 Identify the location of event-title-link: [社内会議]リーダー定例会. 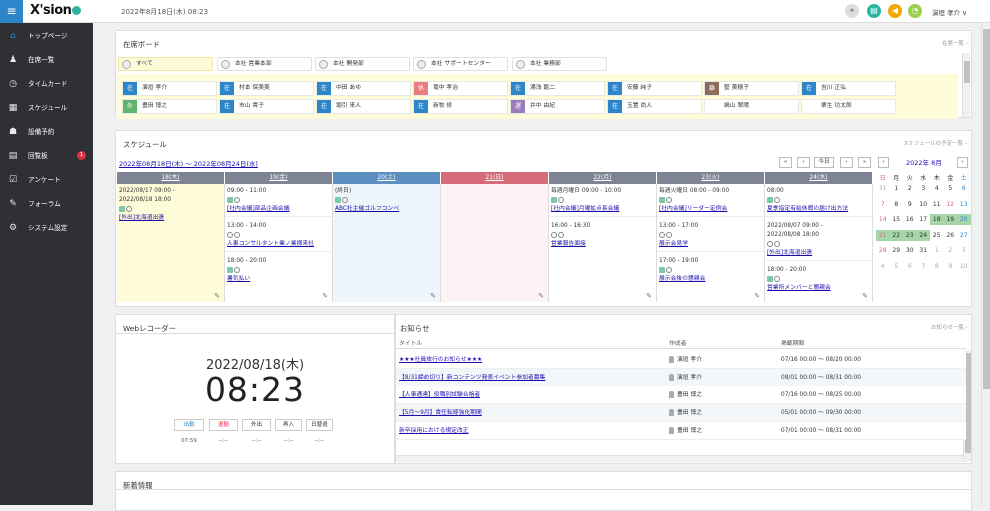
(693, 209).